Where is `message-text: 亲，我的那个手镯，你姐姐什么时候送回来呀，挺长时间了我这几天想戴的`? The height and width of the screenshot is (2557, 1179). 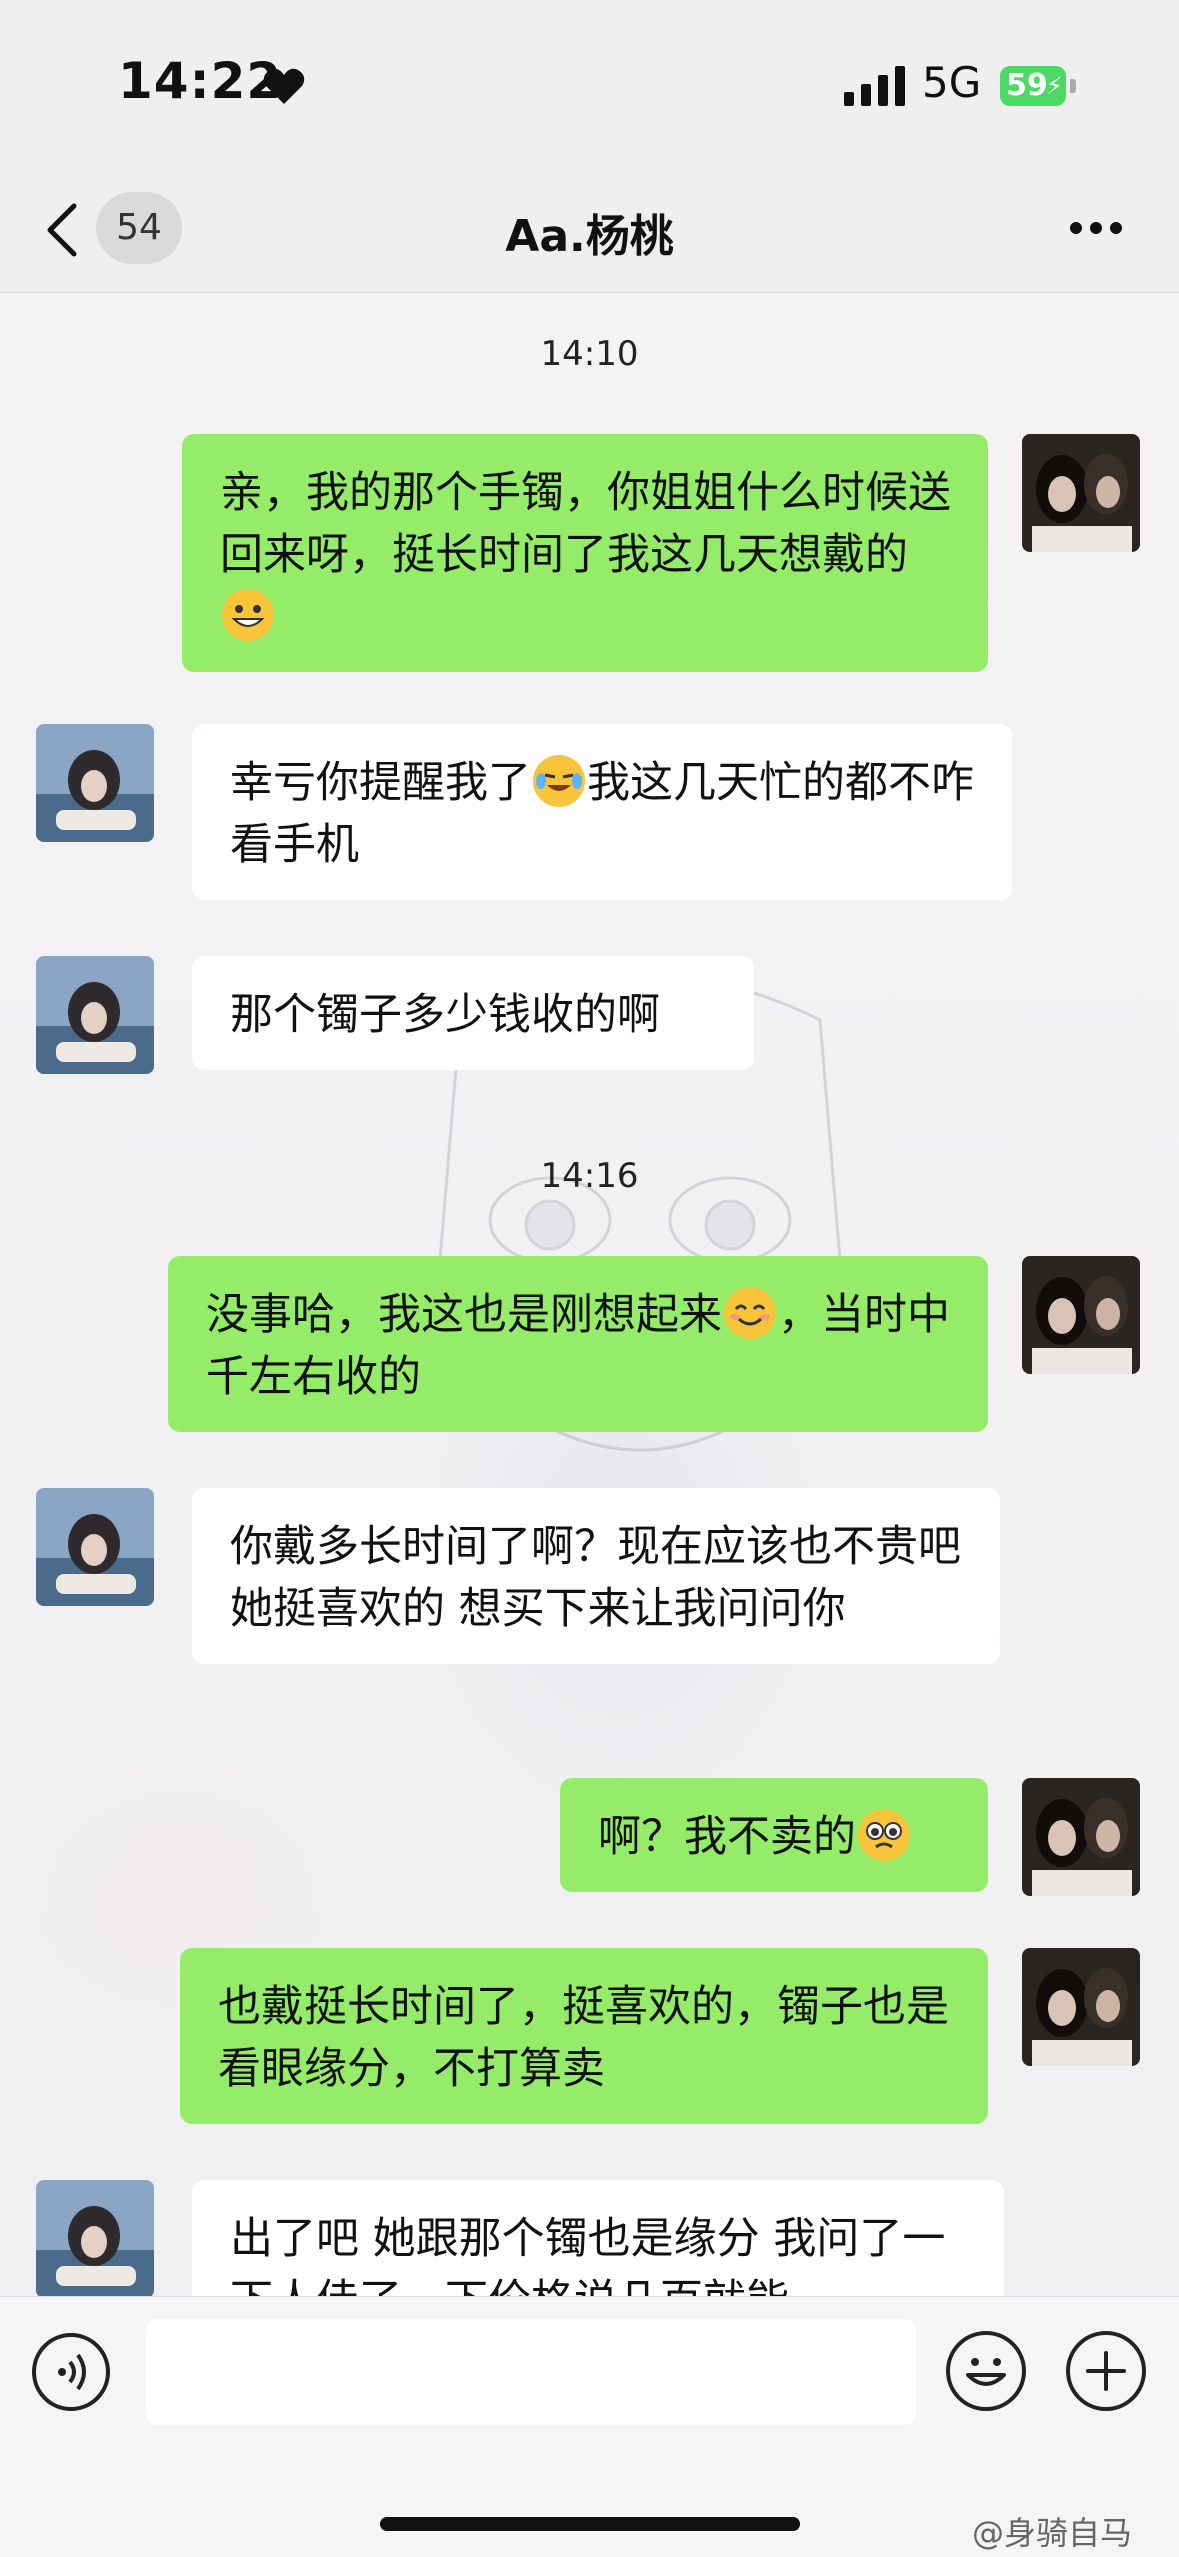
message-text: 亲，我的那个手镯，你姐姐什么时候送回来呀，挺长时间了我这几天想戴的 is located at coordinates (585, 524).